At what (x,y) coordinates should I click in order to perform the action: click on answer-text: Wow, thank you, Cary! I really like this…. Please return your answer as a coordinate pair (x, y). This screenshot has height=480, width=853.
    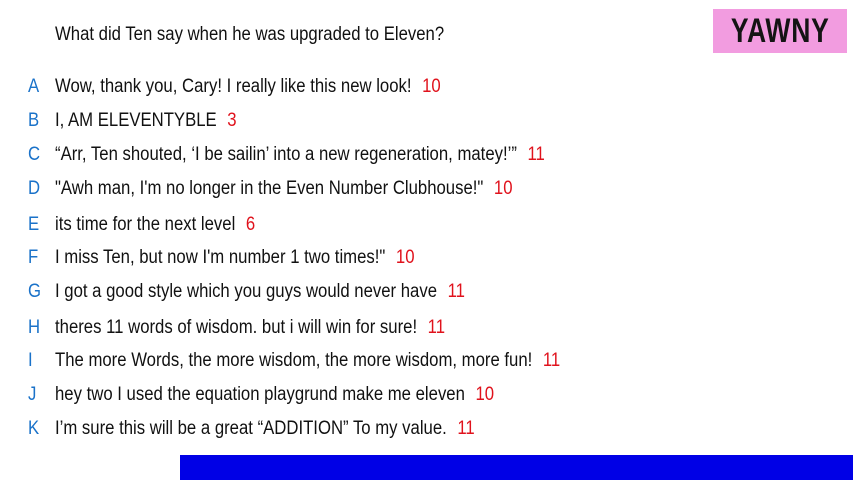
    Looking at the image, I should click on (233, 86).